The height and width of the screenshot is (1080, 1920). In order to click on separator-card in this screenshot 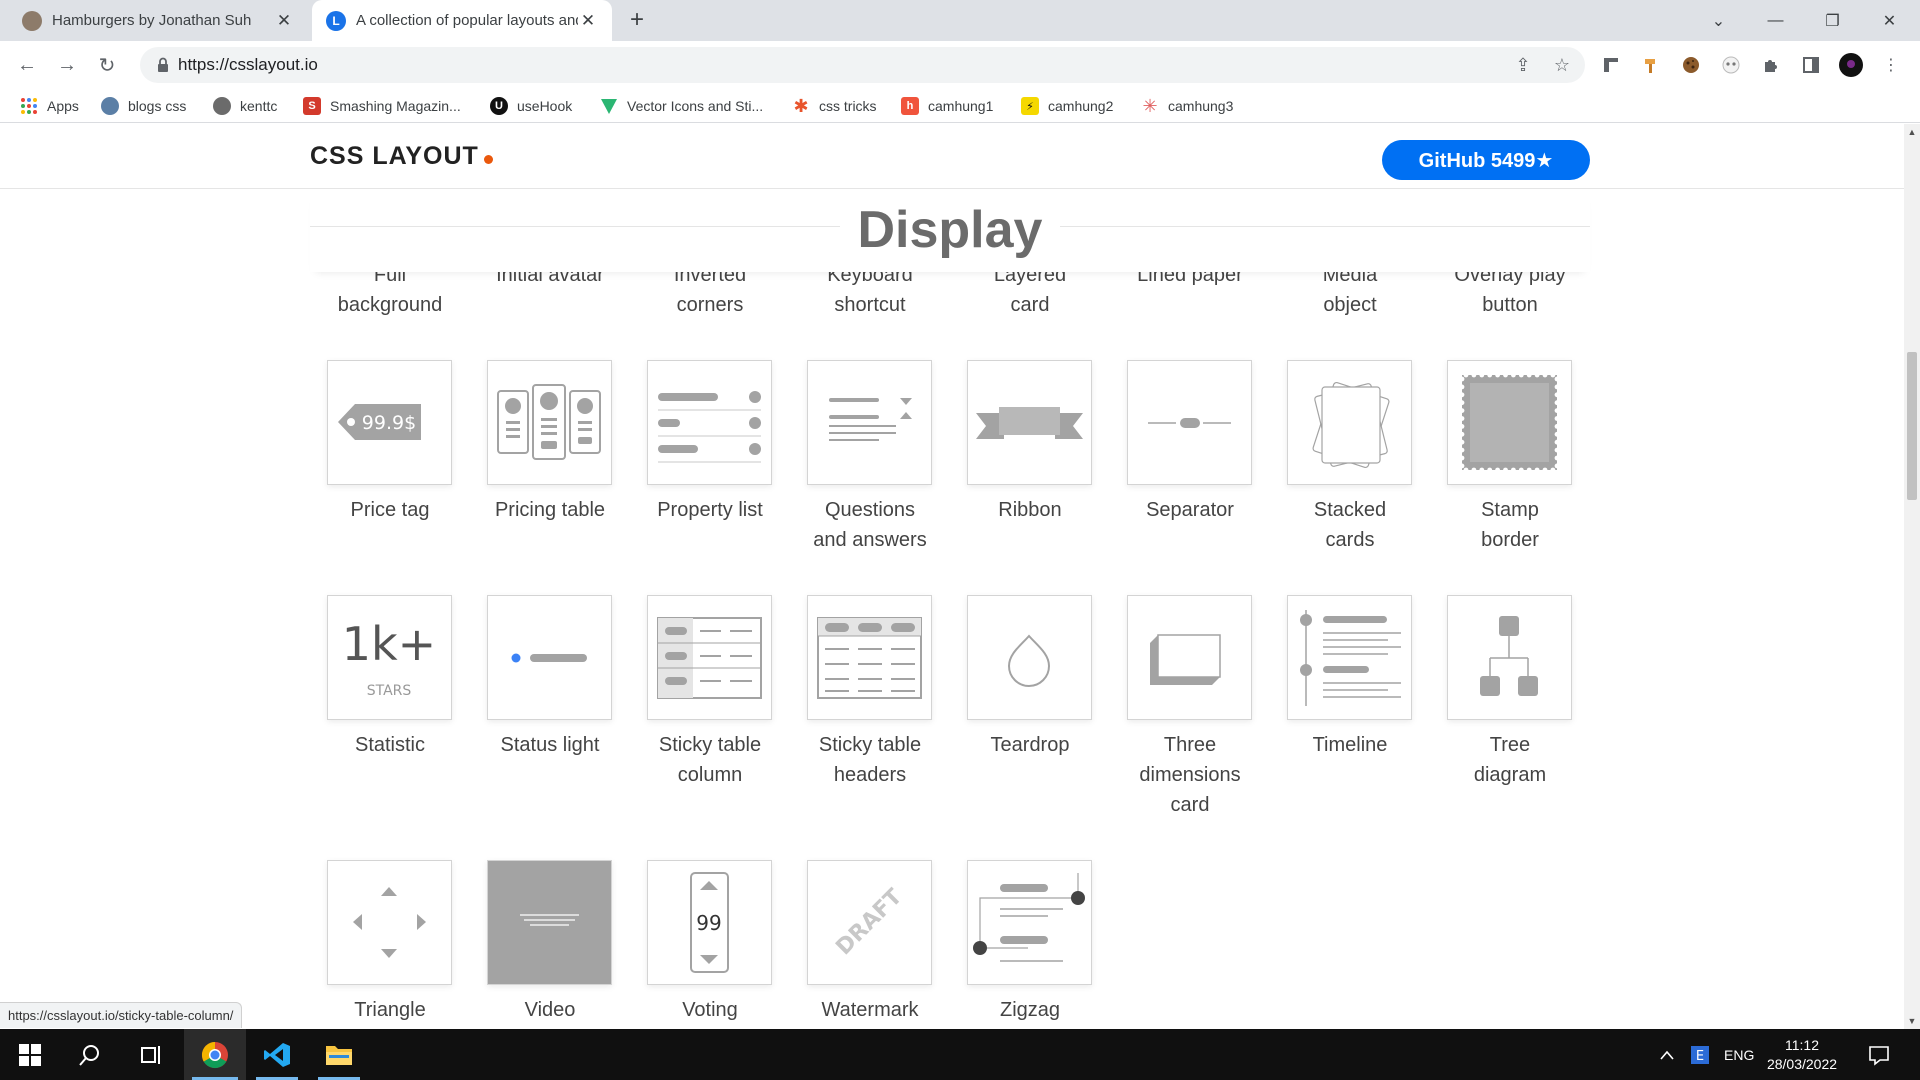, I will do `click(1189, 422)`.